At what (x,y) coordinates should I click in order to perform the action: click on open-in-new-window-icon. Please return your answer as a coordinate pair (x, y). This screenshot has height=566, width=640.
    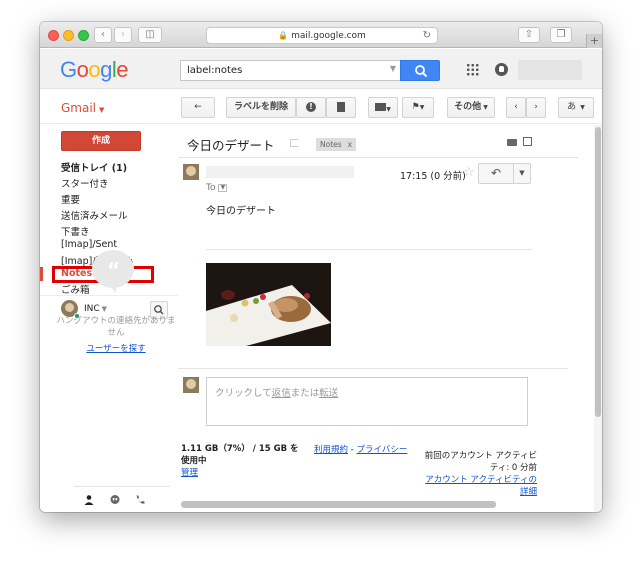
    Looking at the image, I should click on (527, 141).